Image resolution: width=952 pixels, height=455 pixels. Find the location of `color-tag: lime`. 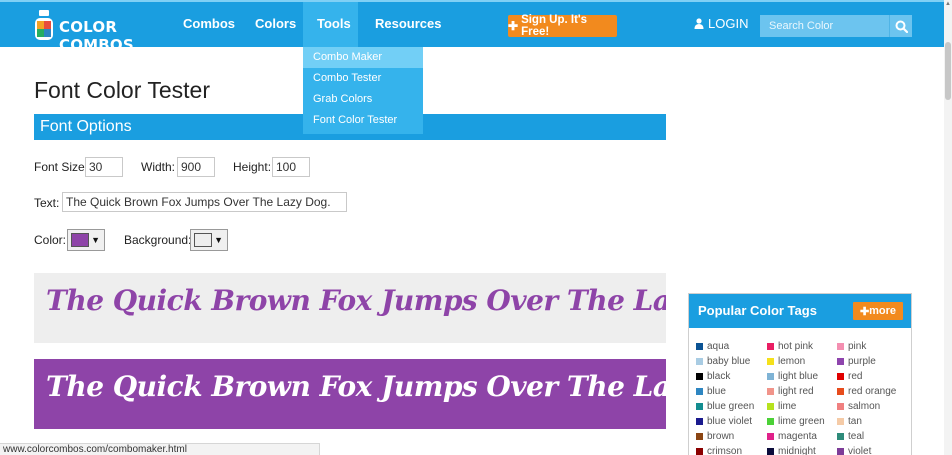

color-tag: lime is located at coordinates (781, 406).